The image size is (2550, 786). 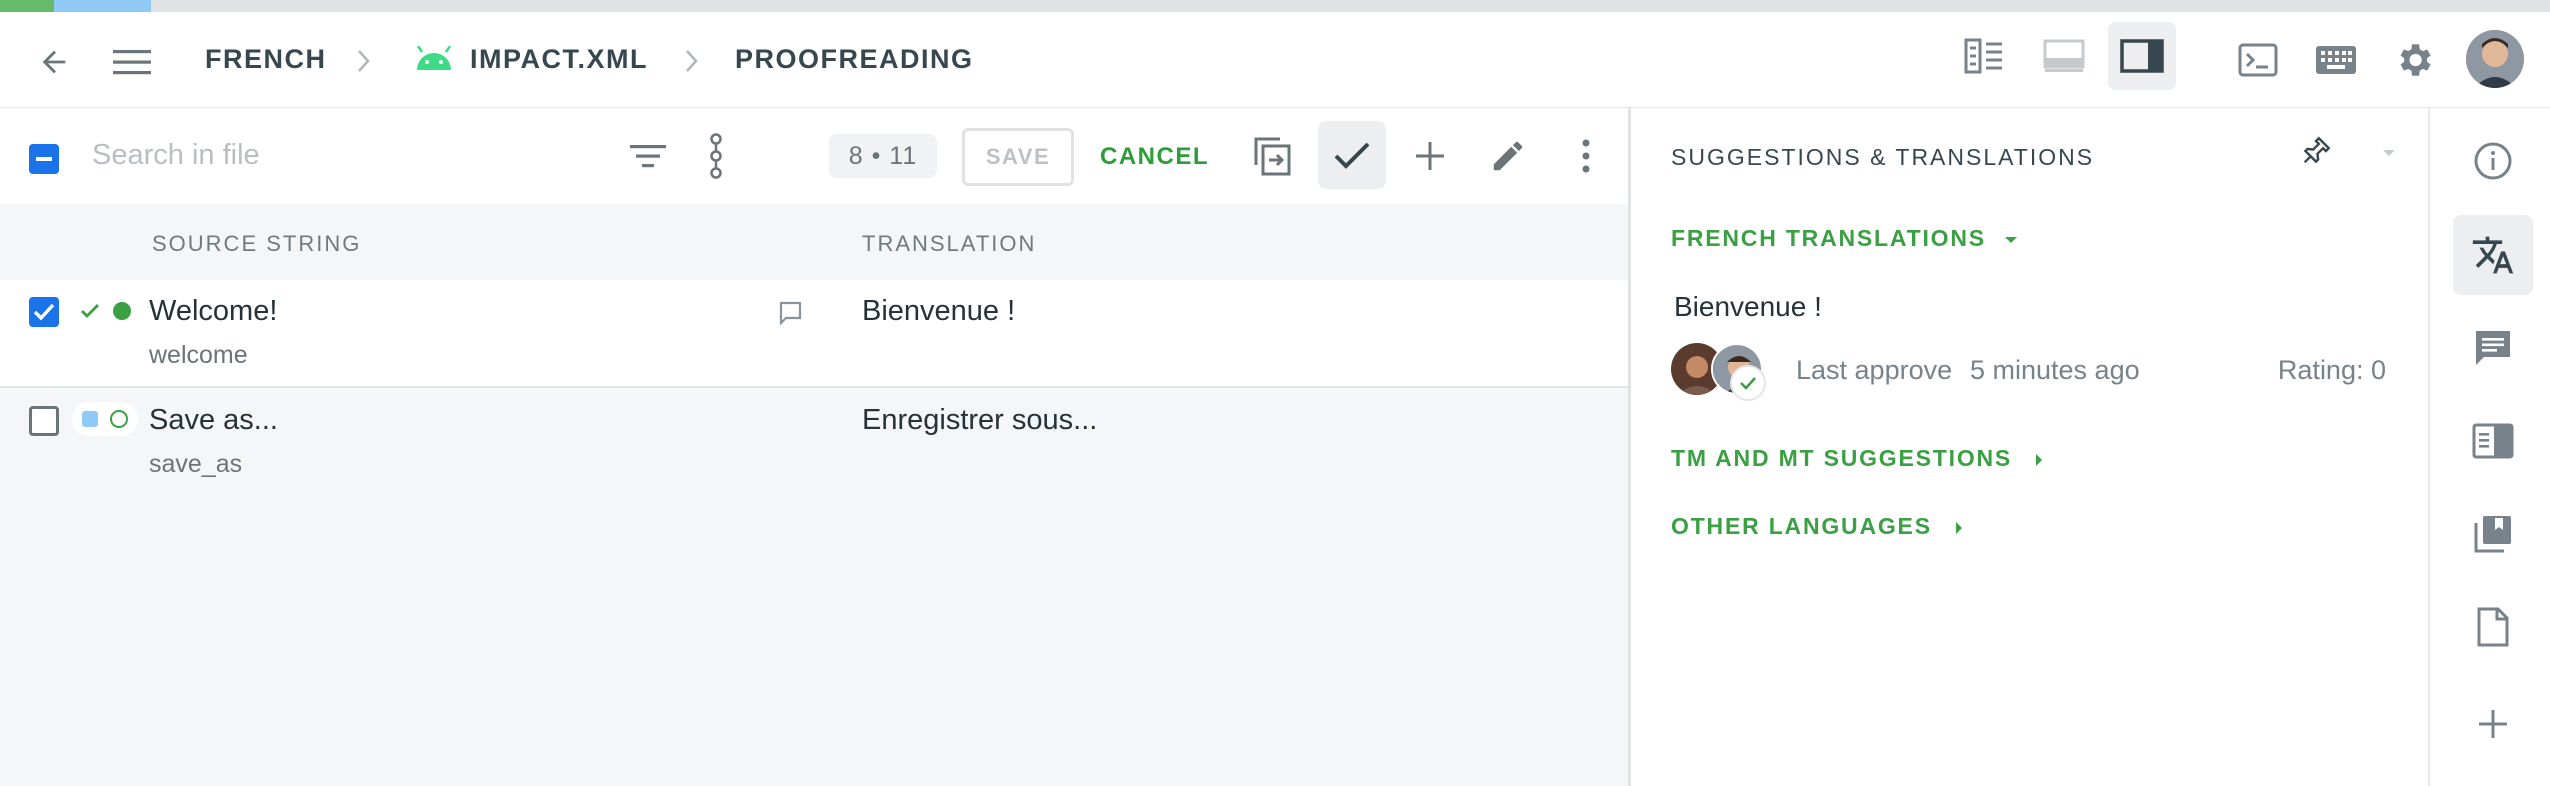 I want to click on search-input, so click(x=340, y=155).